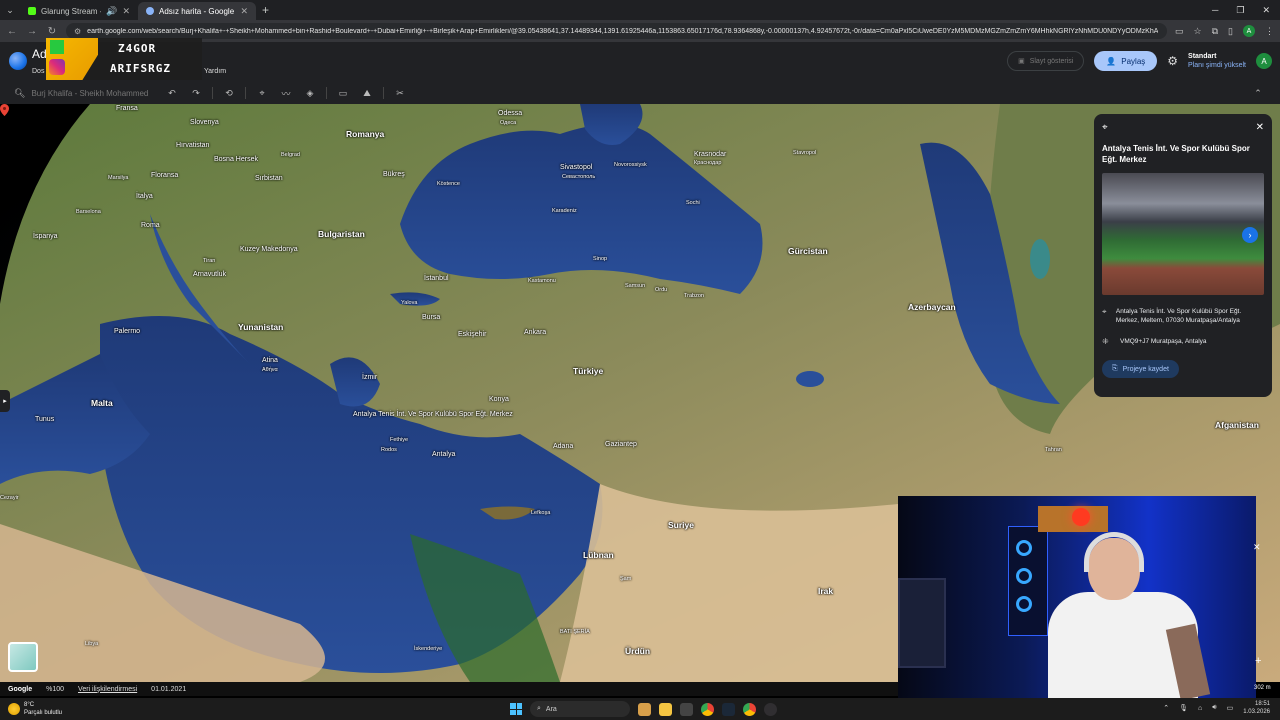 The height and width of the screenshot is (720, 1280). I want to click on extensions-icon: ⧉, so click(1215, 31).